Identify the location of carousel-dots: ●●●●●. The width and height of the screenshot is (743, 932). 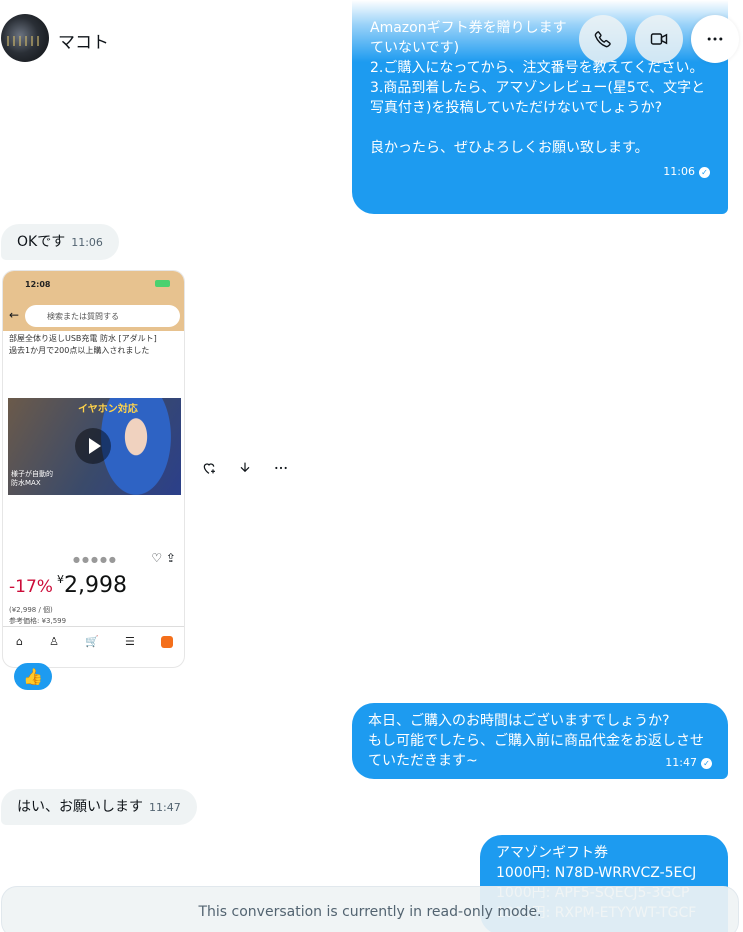
(95, 559).